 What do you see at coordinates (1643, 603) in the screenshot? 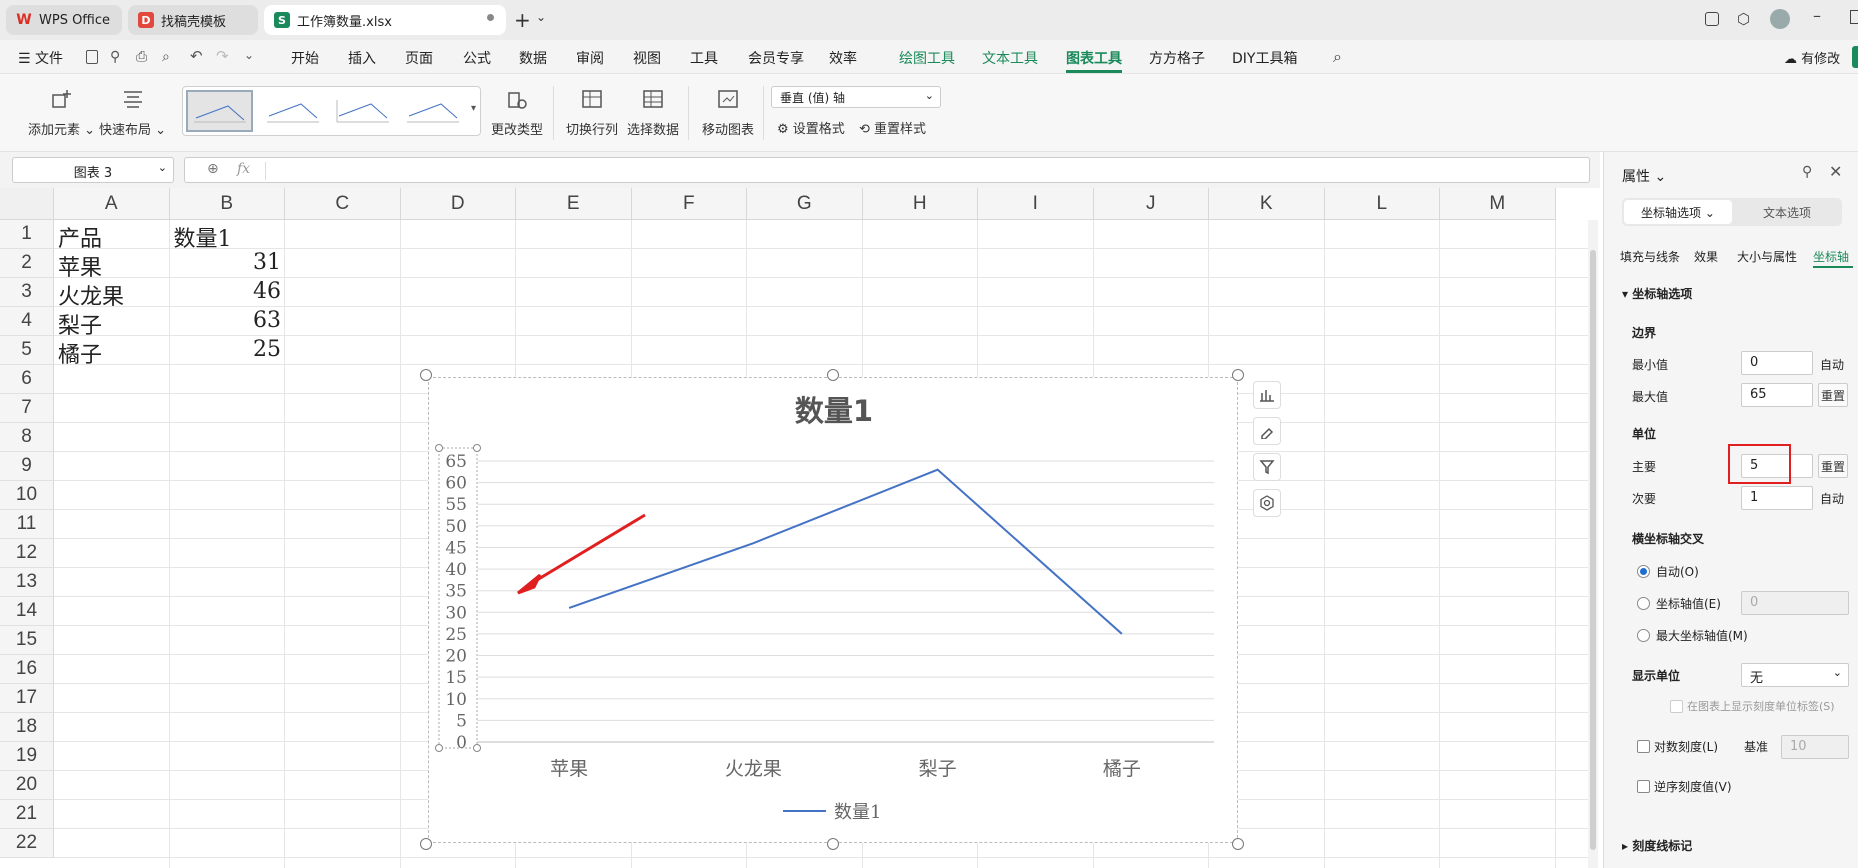
I see `cross-value-radio` at bounding box center [1643, 603].